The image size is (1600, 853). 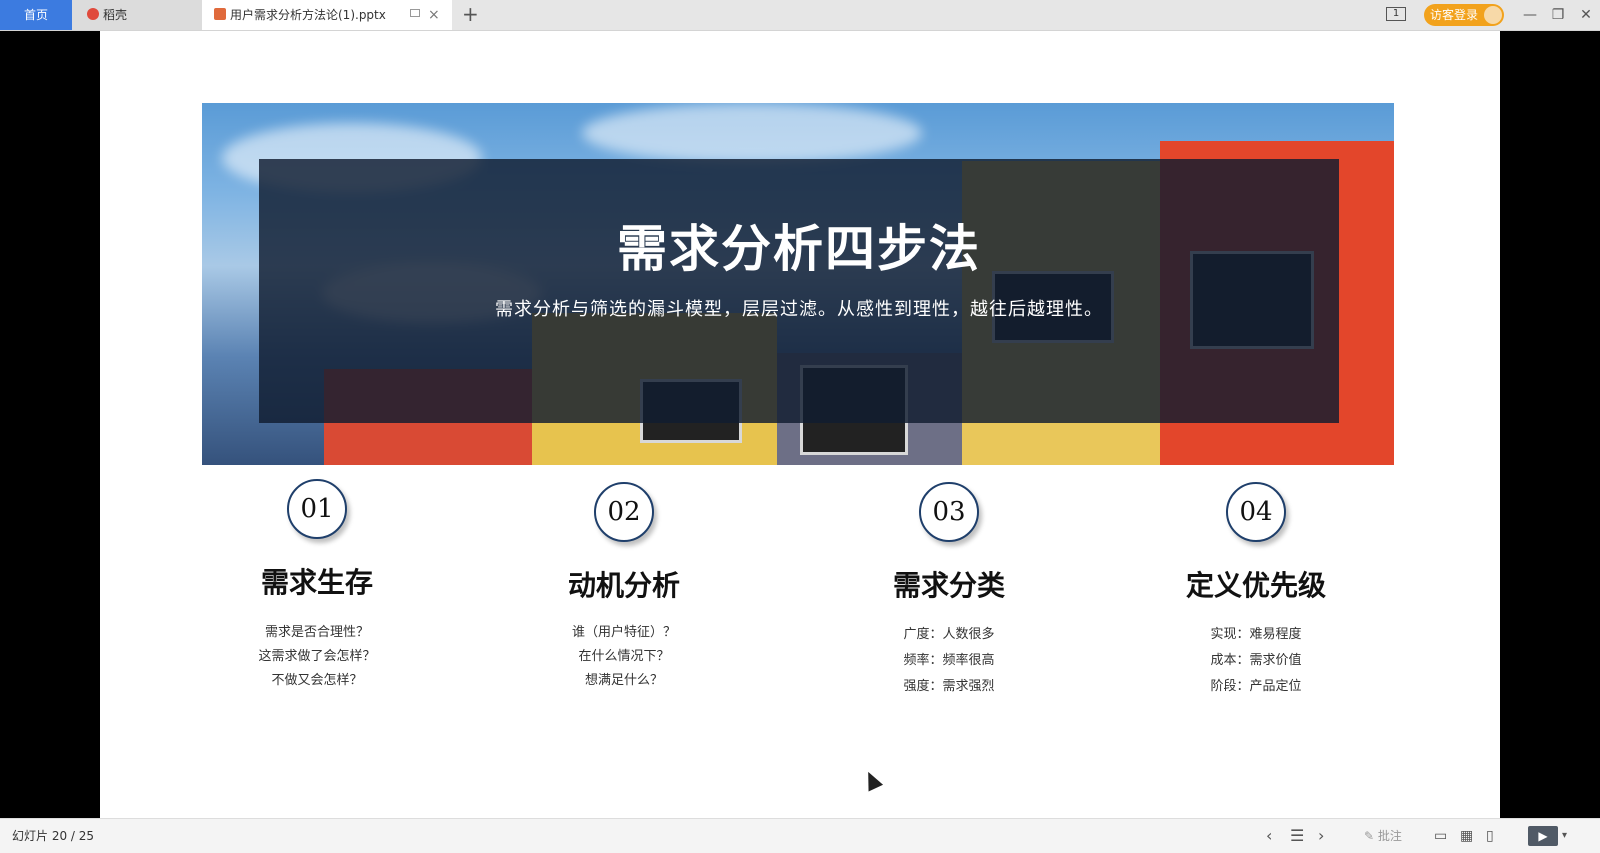 I want to click on step-description: 实现：难易程度 成本：需求价值 阶段：产品定位, so click(x=1256, y=661).